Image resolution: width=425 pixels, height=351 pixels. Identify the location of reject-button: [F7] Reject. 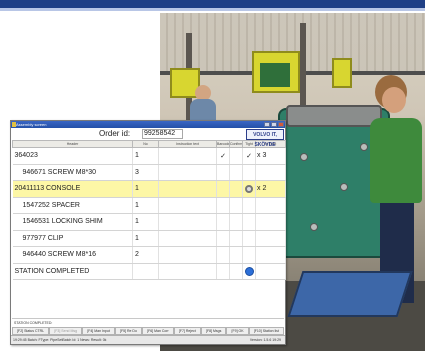
(187, 331).